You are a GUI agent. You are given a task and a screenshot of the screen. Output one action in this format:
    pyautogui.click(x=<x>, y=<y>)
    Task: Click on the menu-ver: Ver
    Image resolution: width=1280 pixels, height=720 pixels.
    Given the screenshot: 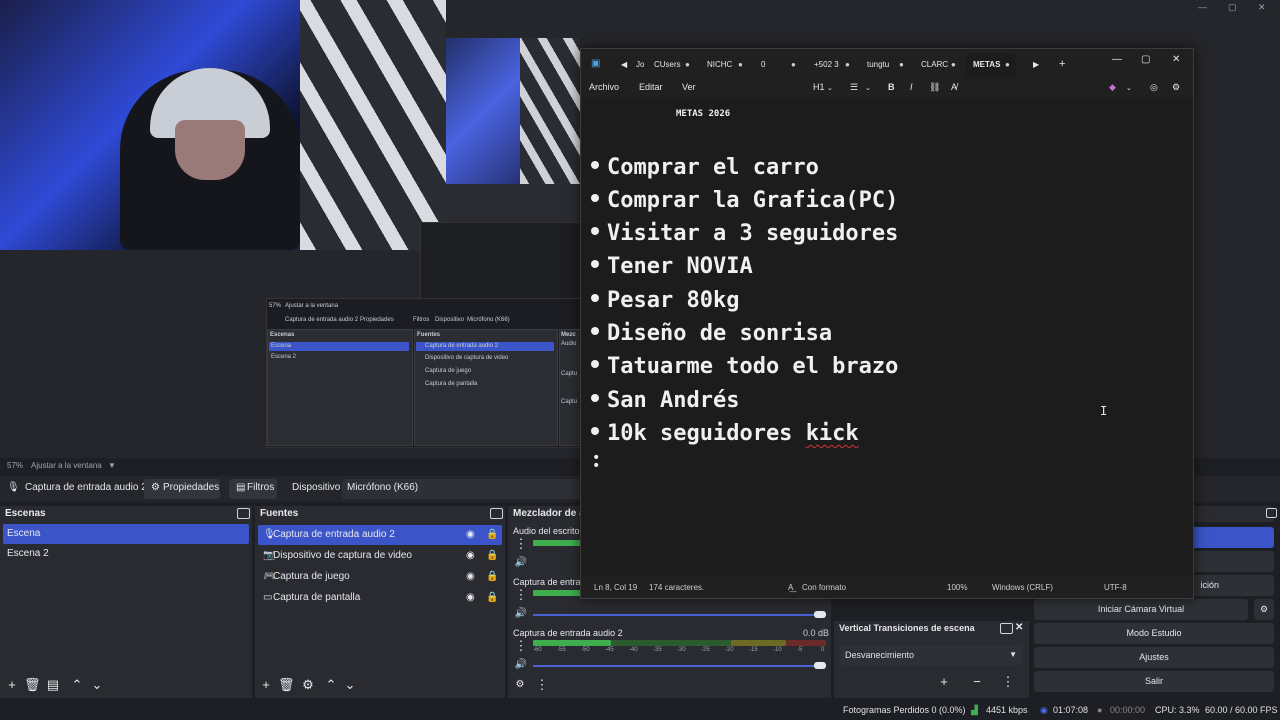 What is the action you would take?
    pyautogui.click(x=689, y=87)
    